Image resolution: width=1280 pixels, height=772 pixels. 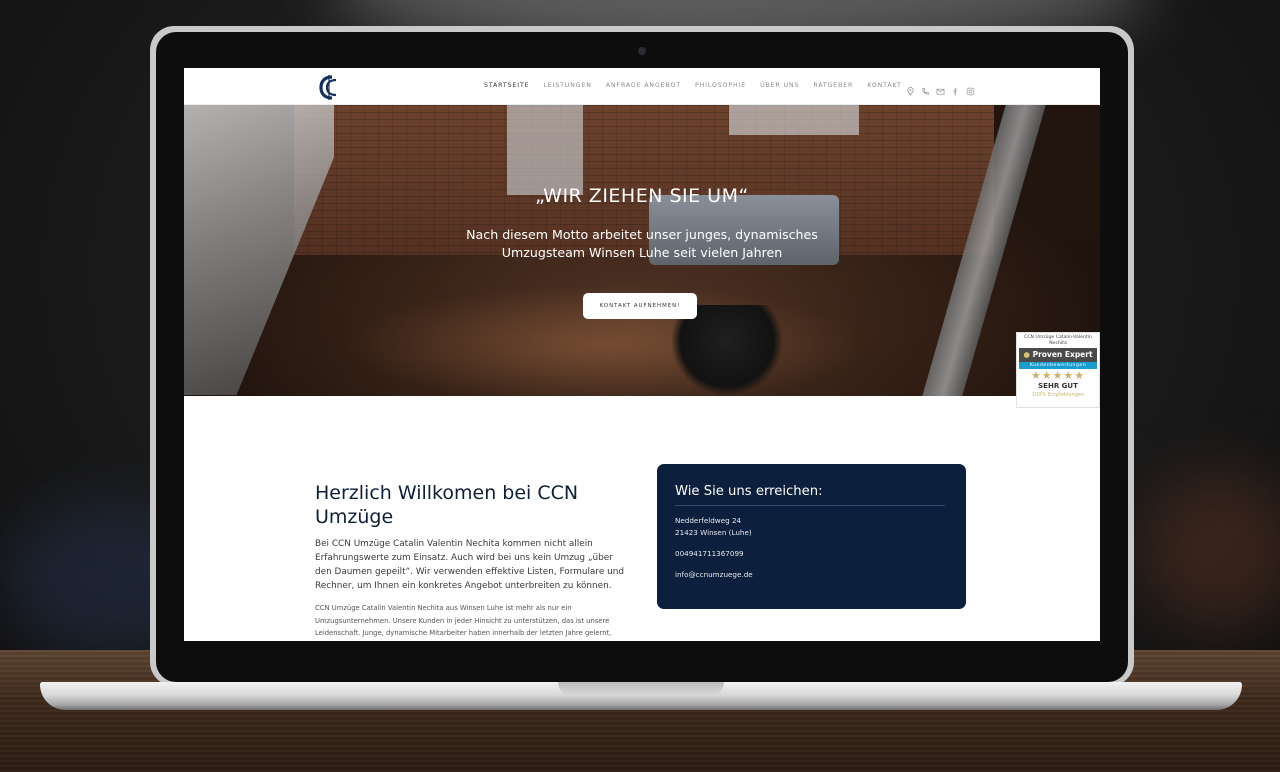 I want to click on star-rating-icon: ★★★★★, so click(x=1058, y=375).